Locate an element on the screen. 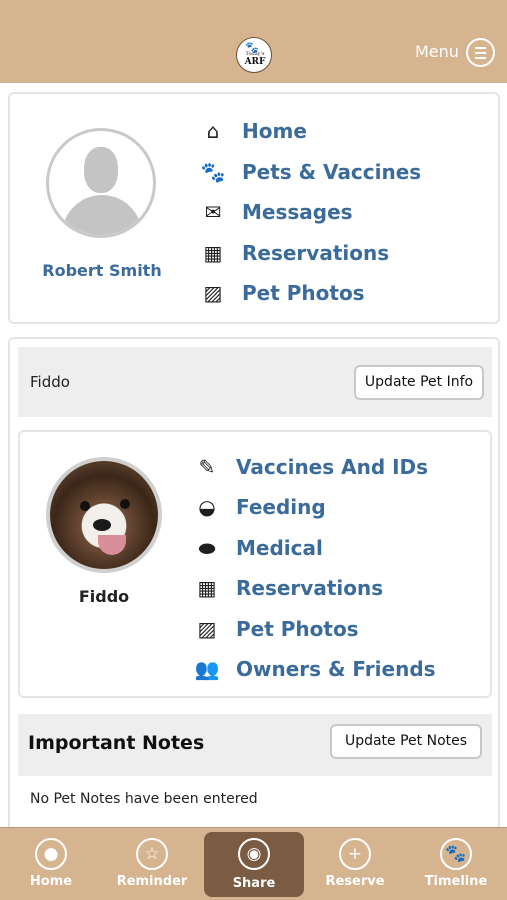  nav-pets-vaccines: 🐾 Pets & Vaccines is located at coordinates (310, 172).